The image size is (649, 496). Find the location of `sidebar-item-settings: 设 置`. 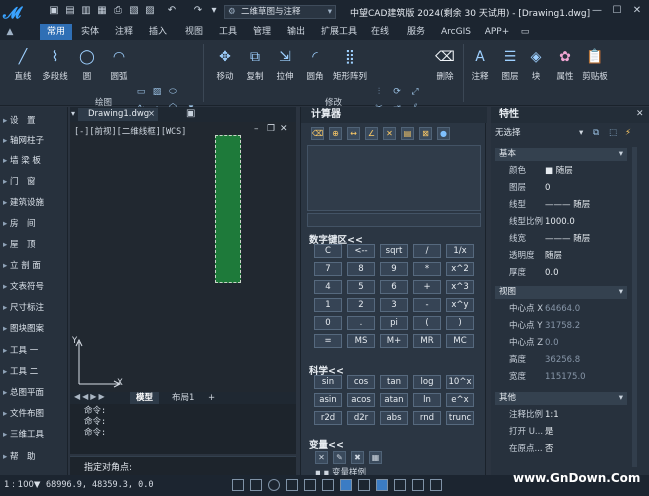

sidebar-item-settings: 设 置 is located at coordinates (34, 121).